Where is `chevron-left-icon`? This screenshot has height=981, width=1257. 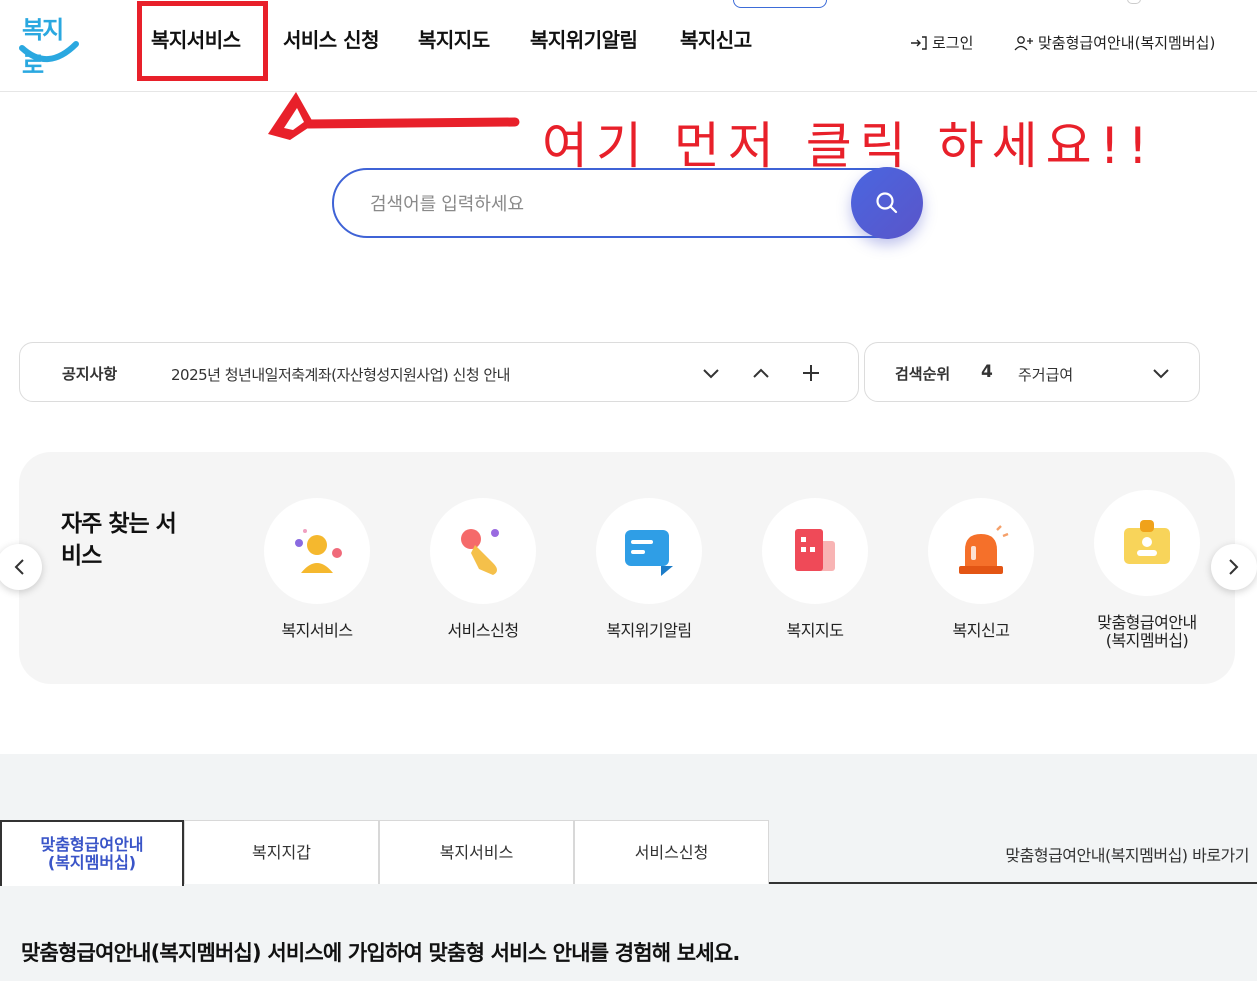 chevron-left-icon is located at coordinates (19, 567).